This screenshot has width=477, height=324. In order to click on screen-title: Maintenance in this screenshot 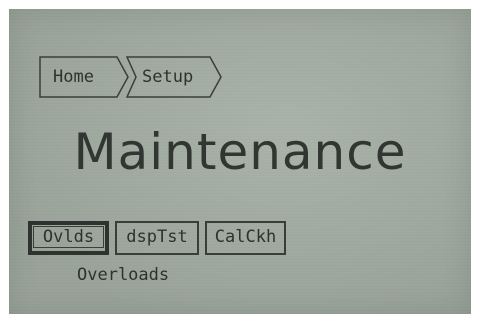, I will do `click(240, 152)`.